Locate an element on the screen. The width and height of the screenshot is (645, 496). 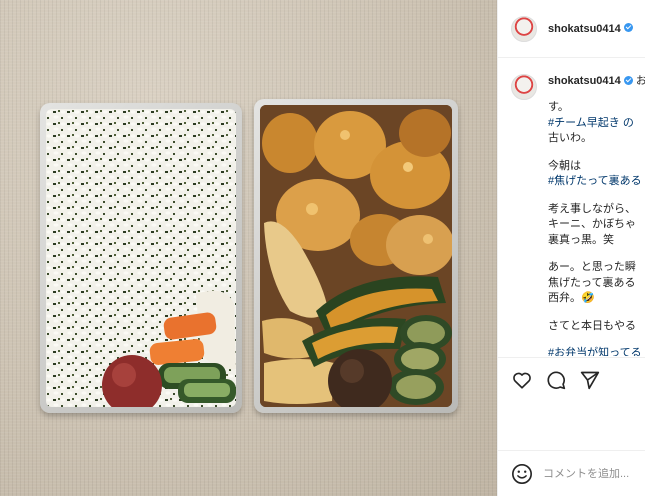
heart-icon is located at coordinates (522, 380).